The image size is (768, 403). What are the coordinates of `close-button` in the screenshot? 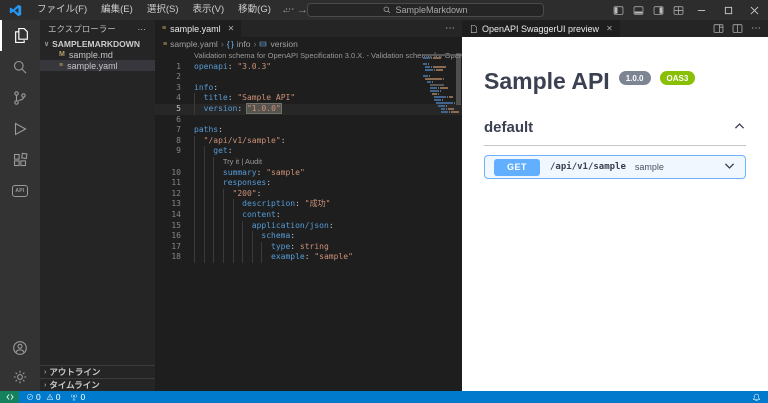 It's located at (754, 10).